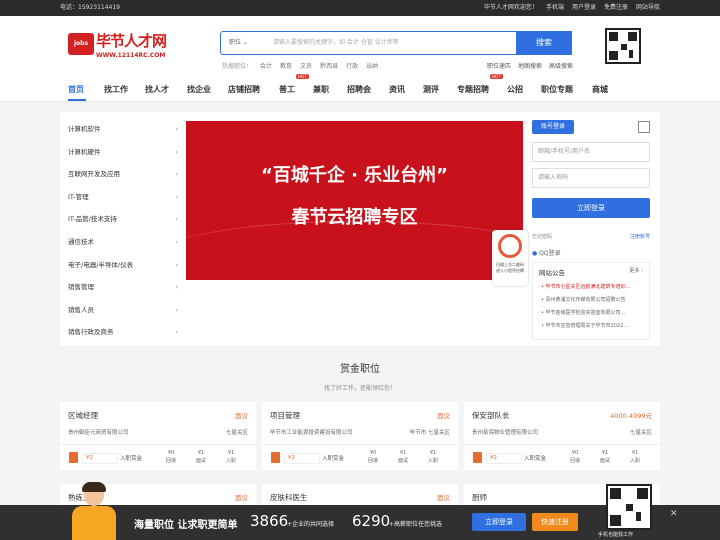 The image size is (720, 540). Describe the element at coordinates (510, 7) in the screenshot. I see `welcome-text: 毕节人才网欢迎您！` at that location.